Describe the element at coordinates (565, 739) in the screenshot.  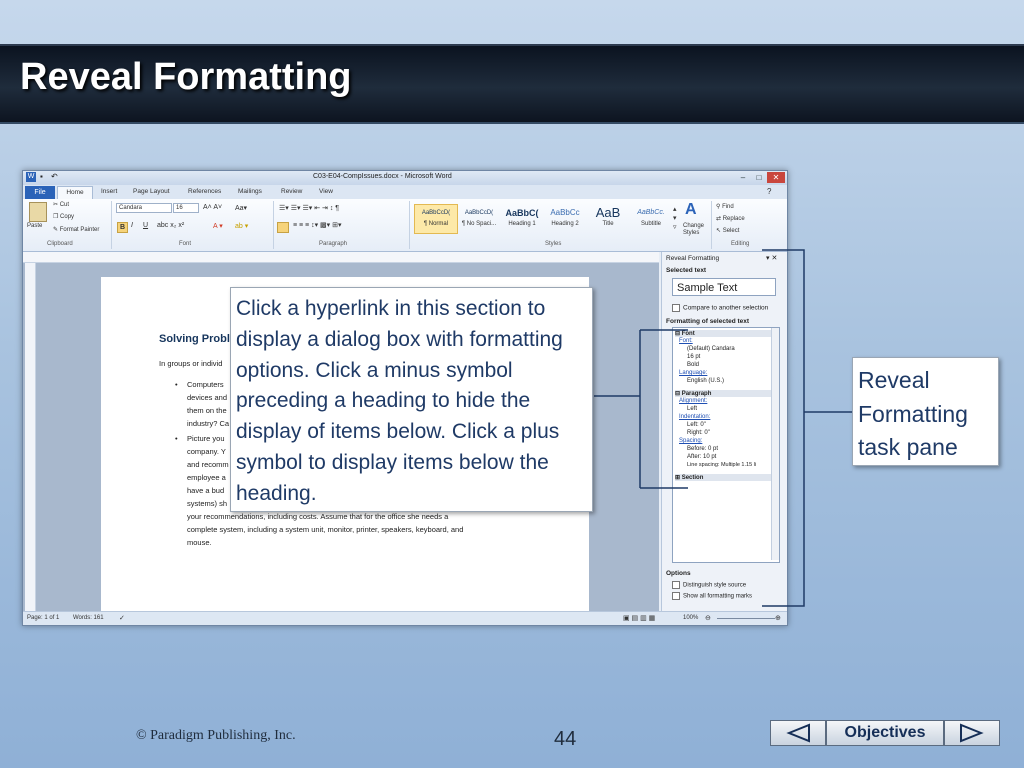
I see `page-number: 44` at that location.